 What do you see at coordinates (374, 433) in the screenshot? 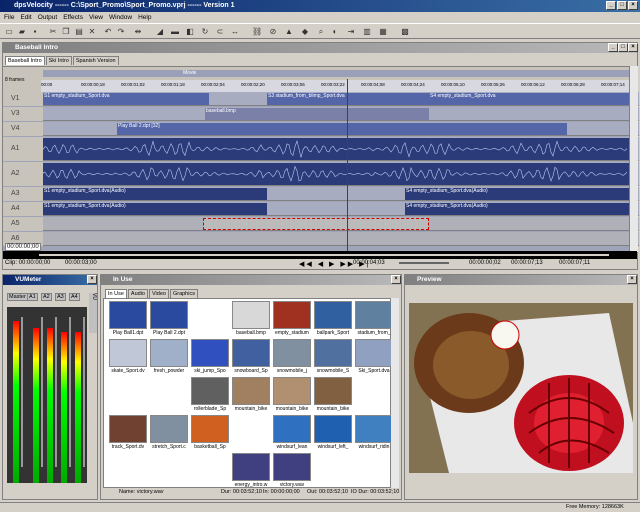
I see `bin-item: windsurf_ridin` at bounding box center [374, 433].